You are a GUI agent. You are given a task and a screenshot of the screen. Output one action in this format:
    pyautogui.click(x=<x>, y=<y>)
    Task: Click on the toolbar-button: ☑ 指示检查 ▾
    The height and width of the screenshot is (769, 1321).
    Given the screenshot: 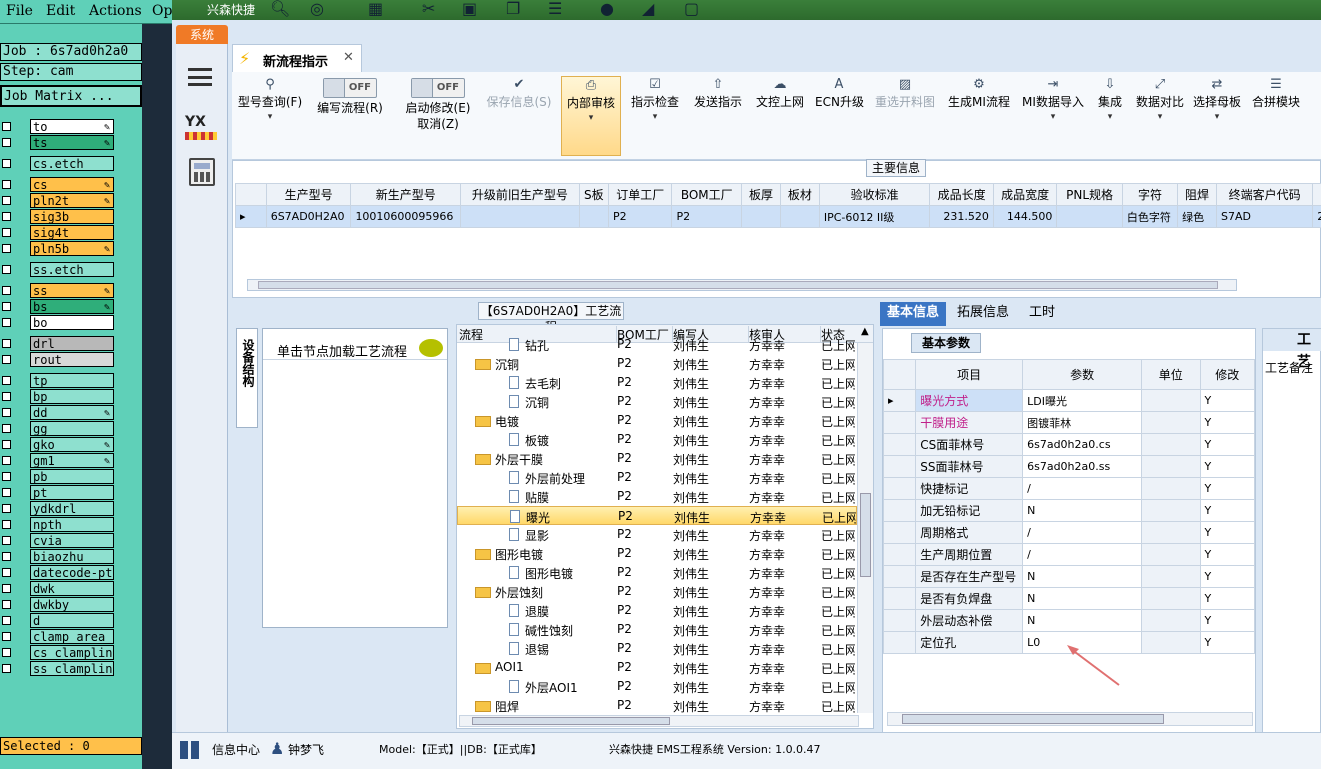 What is the action you would take?
    pyautogui.click(x=655, y=116)
    